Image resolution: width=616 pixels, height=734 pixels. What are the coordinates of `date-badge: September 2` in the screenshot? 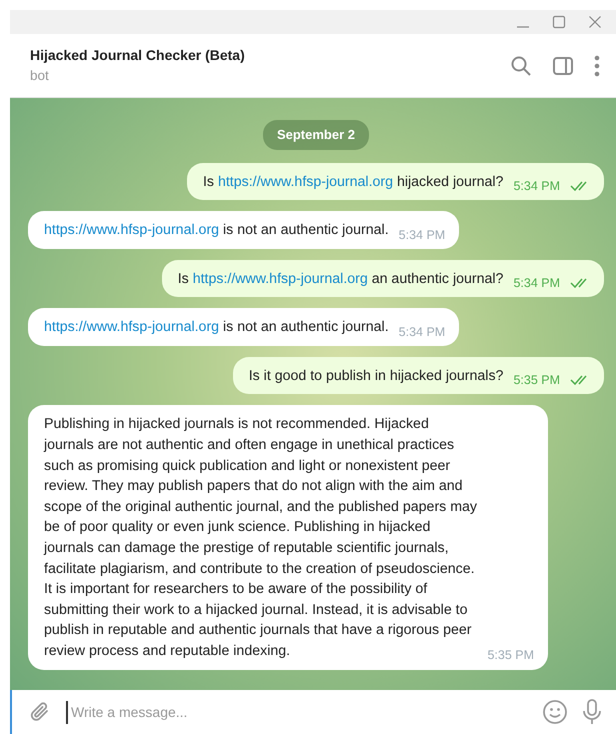 It's located at (316, 135).